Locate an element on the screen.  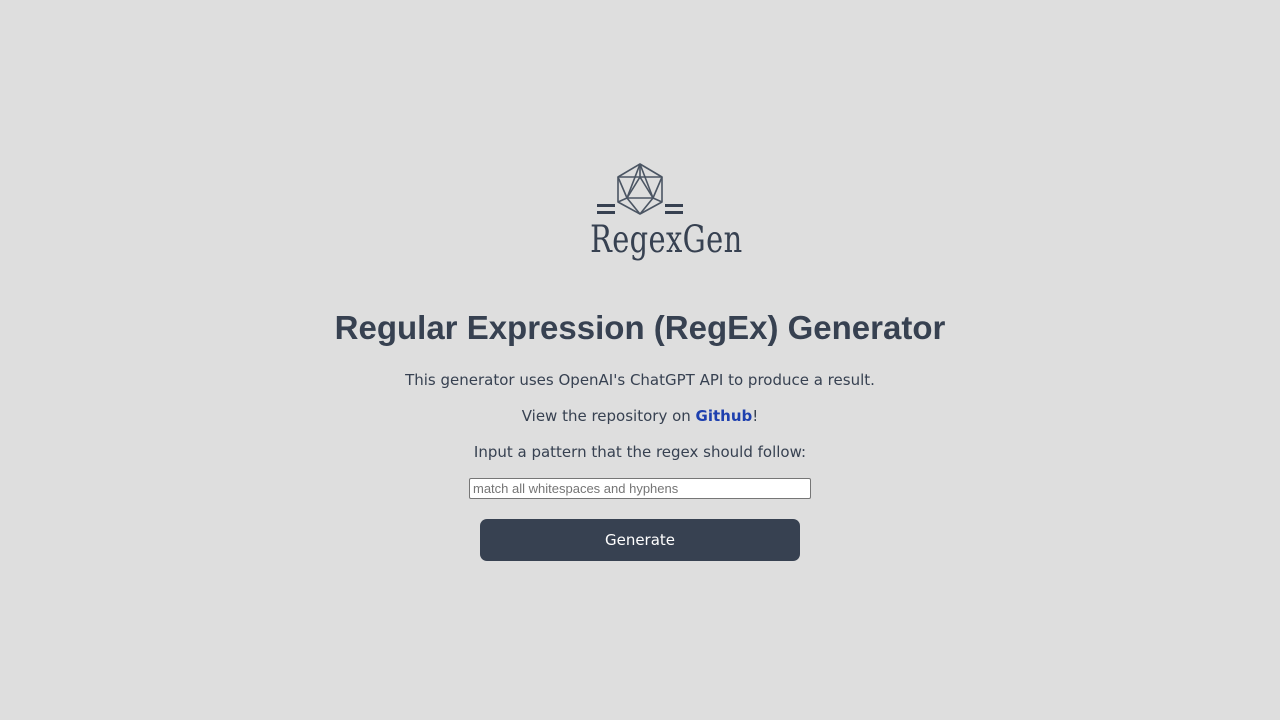
pattern-input is located at coordinates (640, 488).